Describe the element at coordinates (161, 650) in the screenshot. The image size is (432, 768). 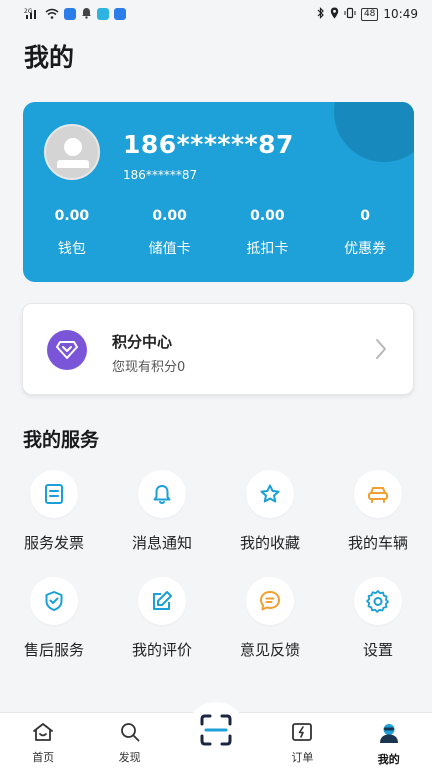
I see `service-label: 我的评价` at that location.